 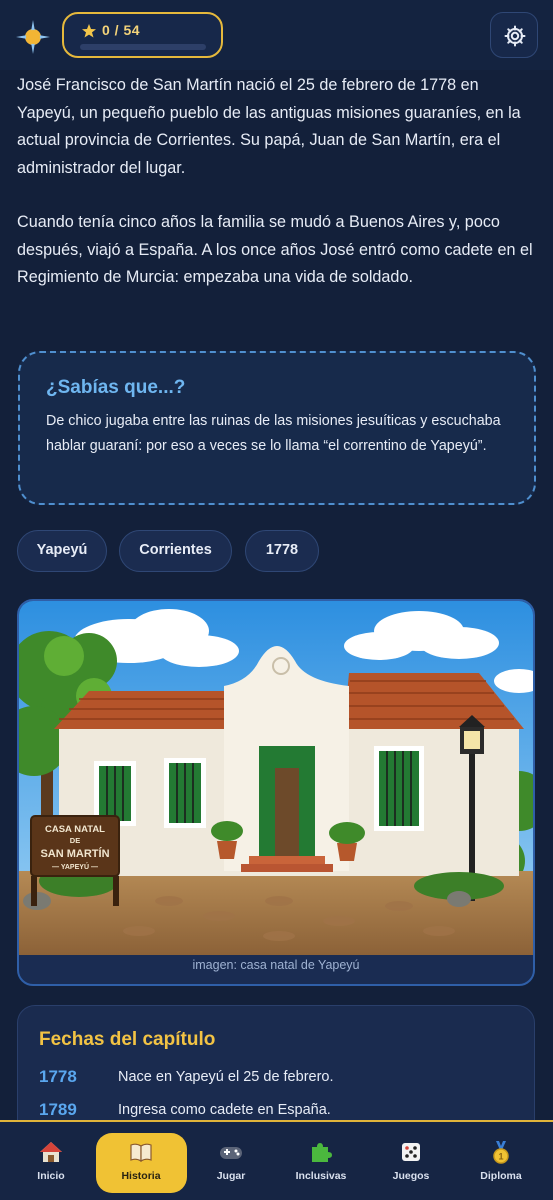 What do you see at coordinates (141, 1153) in the screenshot?
I see `book-icon` at bounding box center [141, 1153].